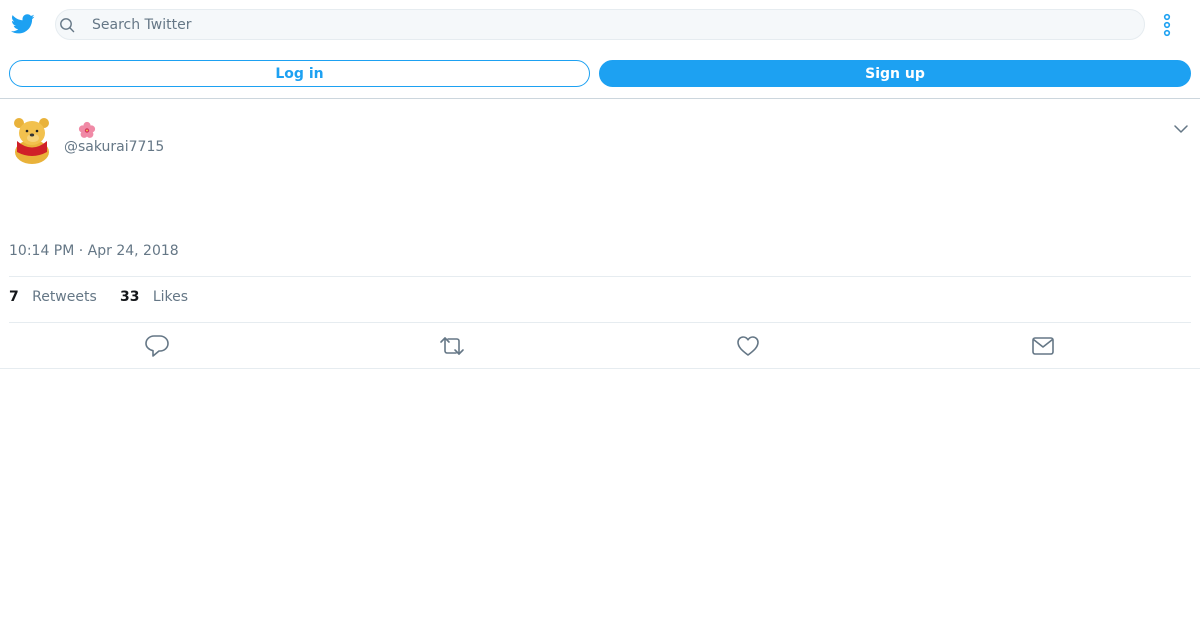 Image resolution: width=1200 pixels, height=630 pixels. I want to click on reply-icon, so click(157, 346).